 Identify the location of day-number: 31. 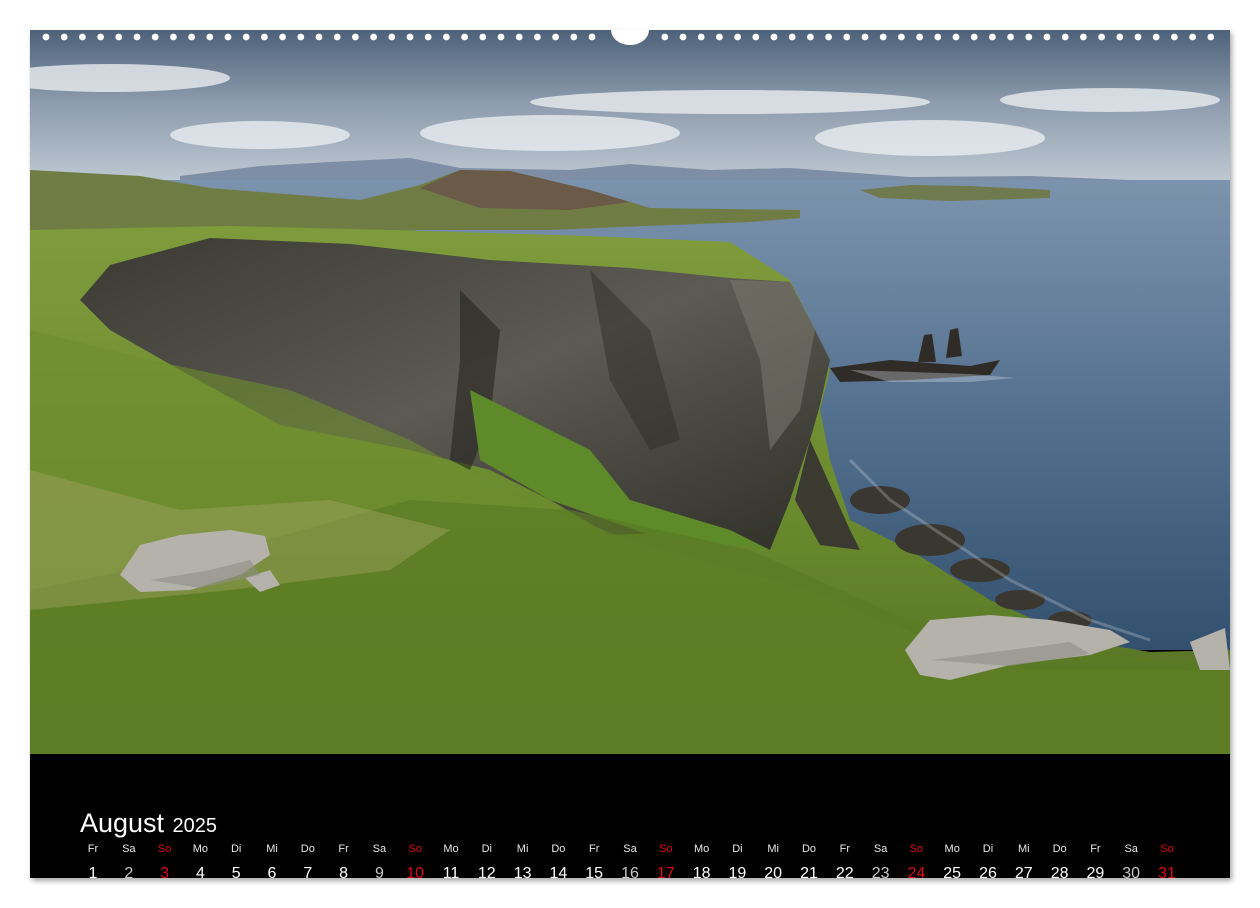
(1167, 873).